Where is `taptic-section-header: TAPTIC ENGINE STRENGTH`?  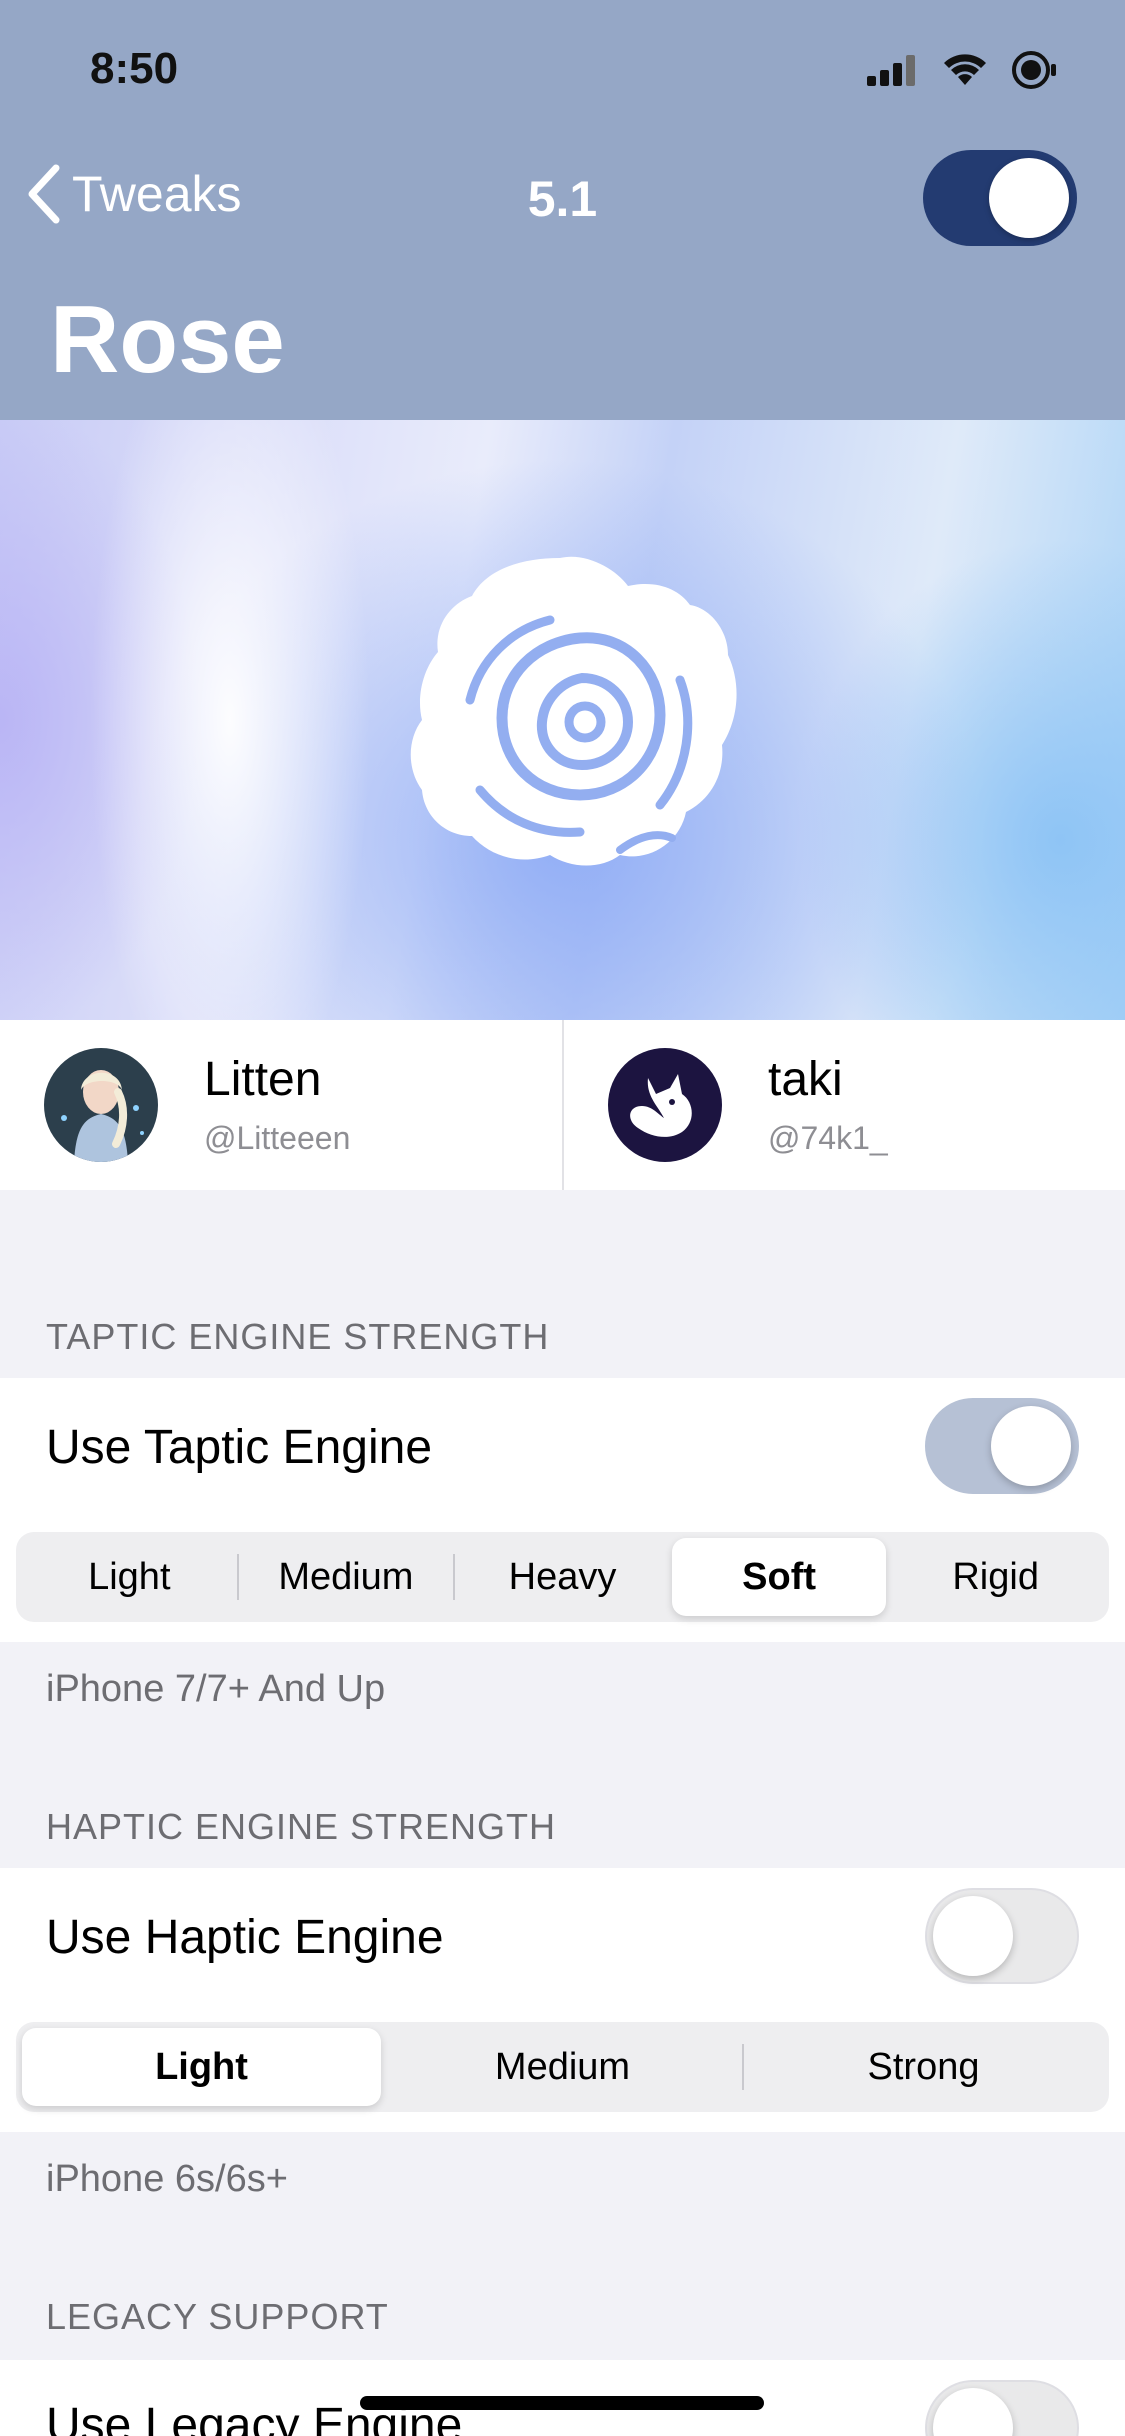
taptic-section-header: TAPTIC ENGINE STRENGTH is located at coordinates (298, 1336).